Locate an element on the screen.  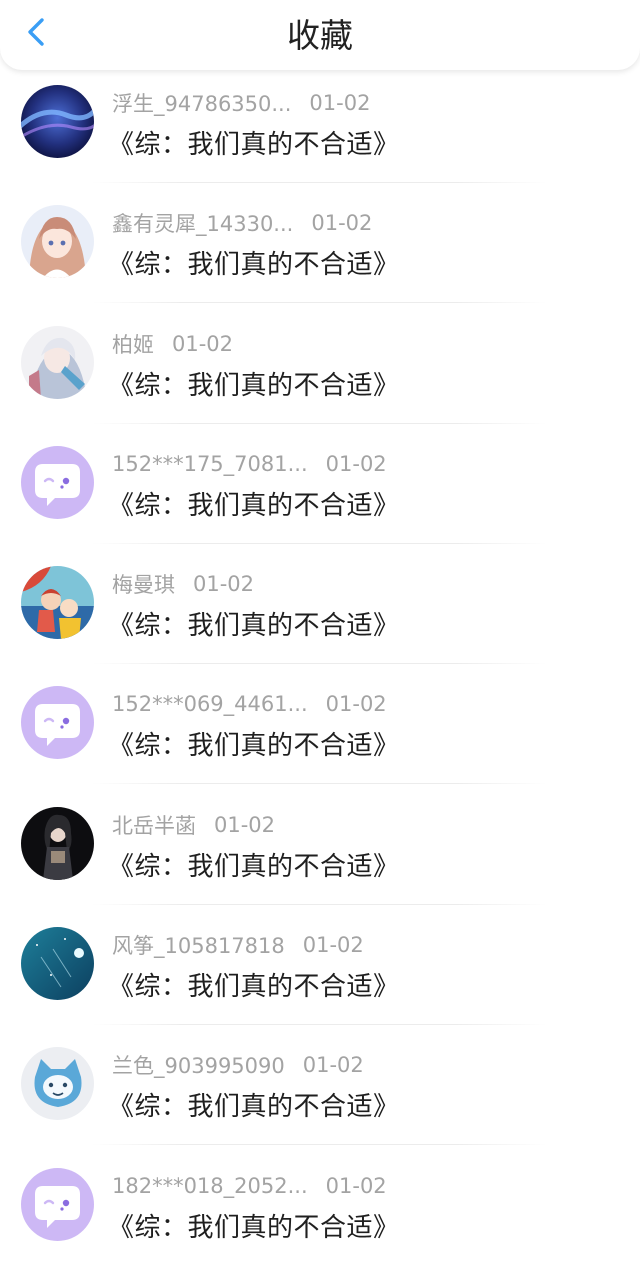
user-name: 梅曼琪 is located at coordinates (143, 584).